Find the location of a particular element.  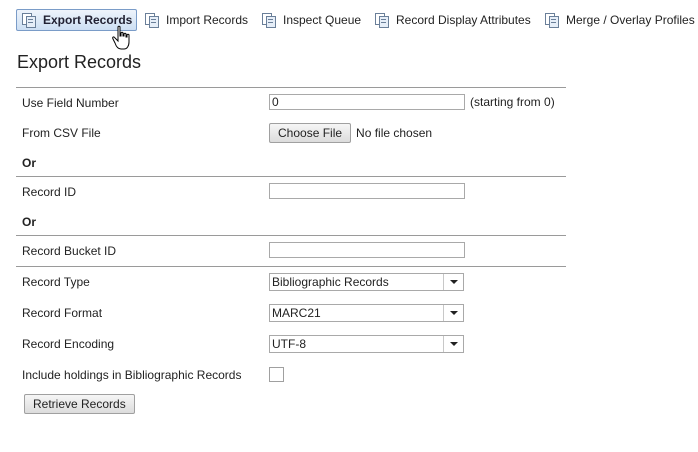

csv-file-row: From CSV File Choose File No file chosen is located at coordinates (291, 133).